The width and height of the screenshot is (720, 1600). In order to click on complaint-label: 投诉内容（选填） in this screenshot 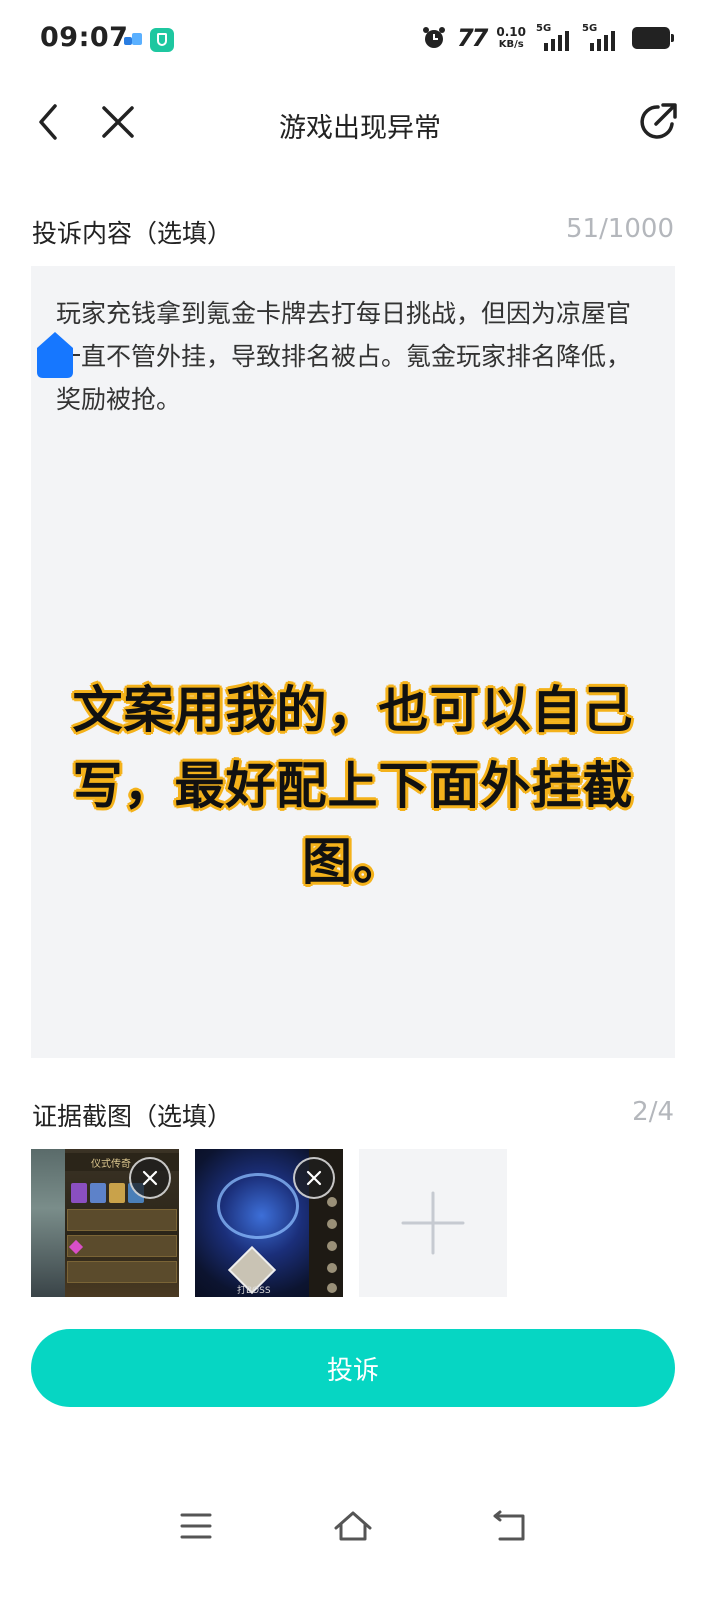, I will do `click(132, 233)`.